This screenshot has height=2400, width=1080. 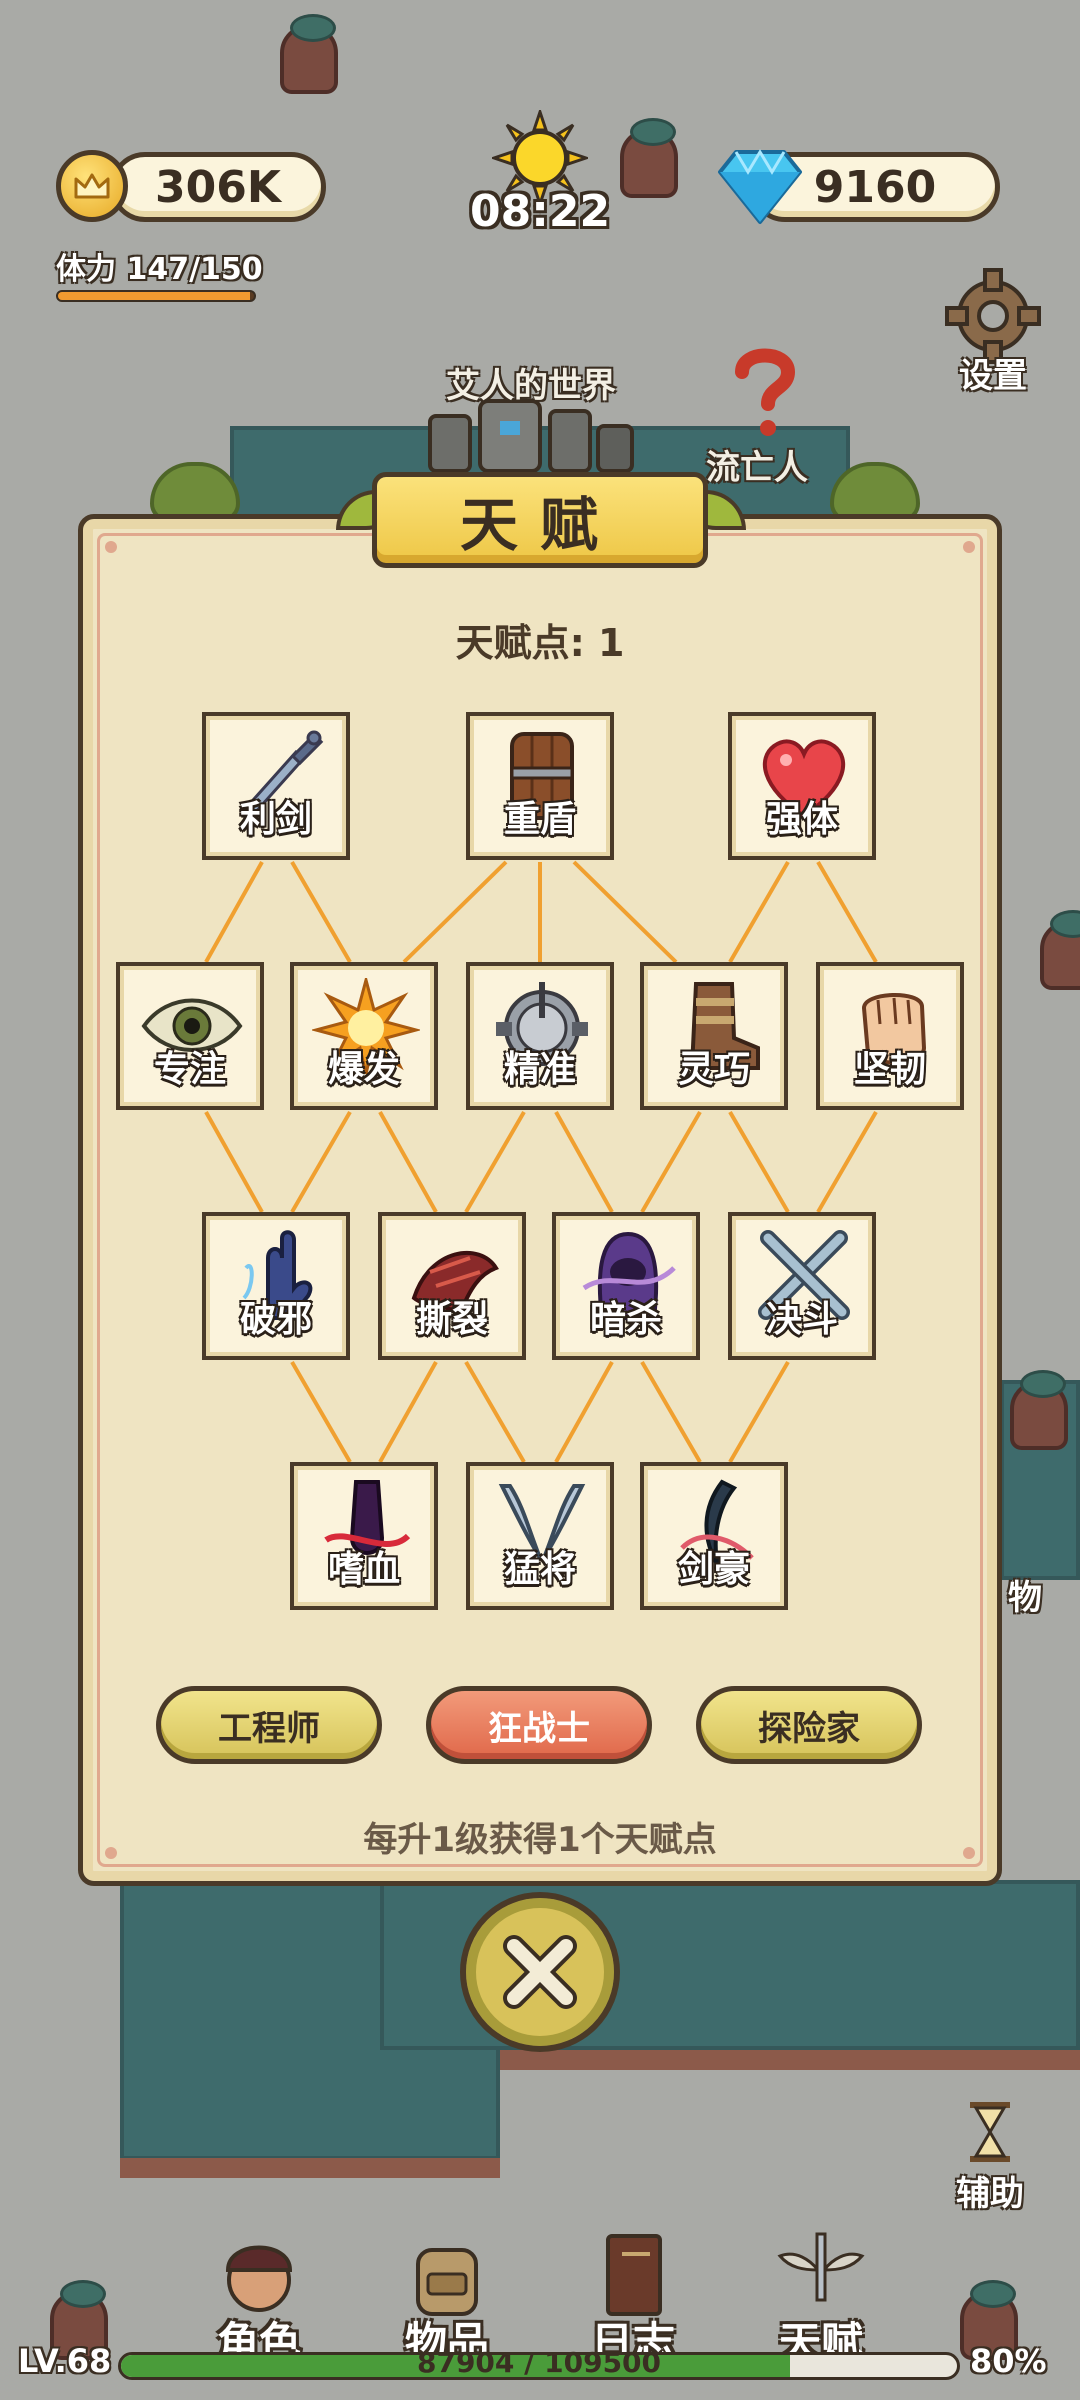 What do you see at coordinates (821, 2267) in the screenshot?
I see `winged-sword-icon` at bounding box center [821, 2267].